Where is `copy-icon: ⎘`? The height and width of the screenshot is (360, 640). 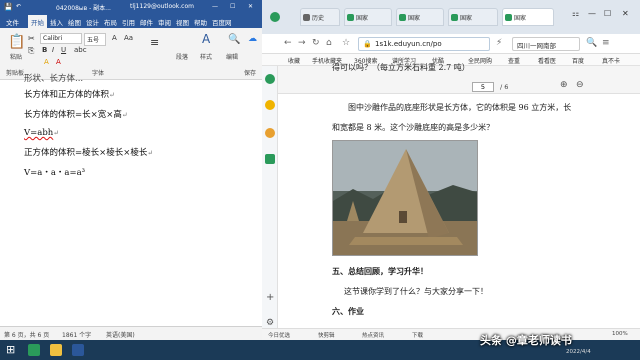
copy-icon: ⎘ is located at coordinates (31, 51).